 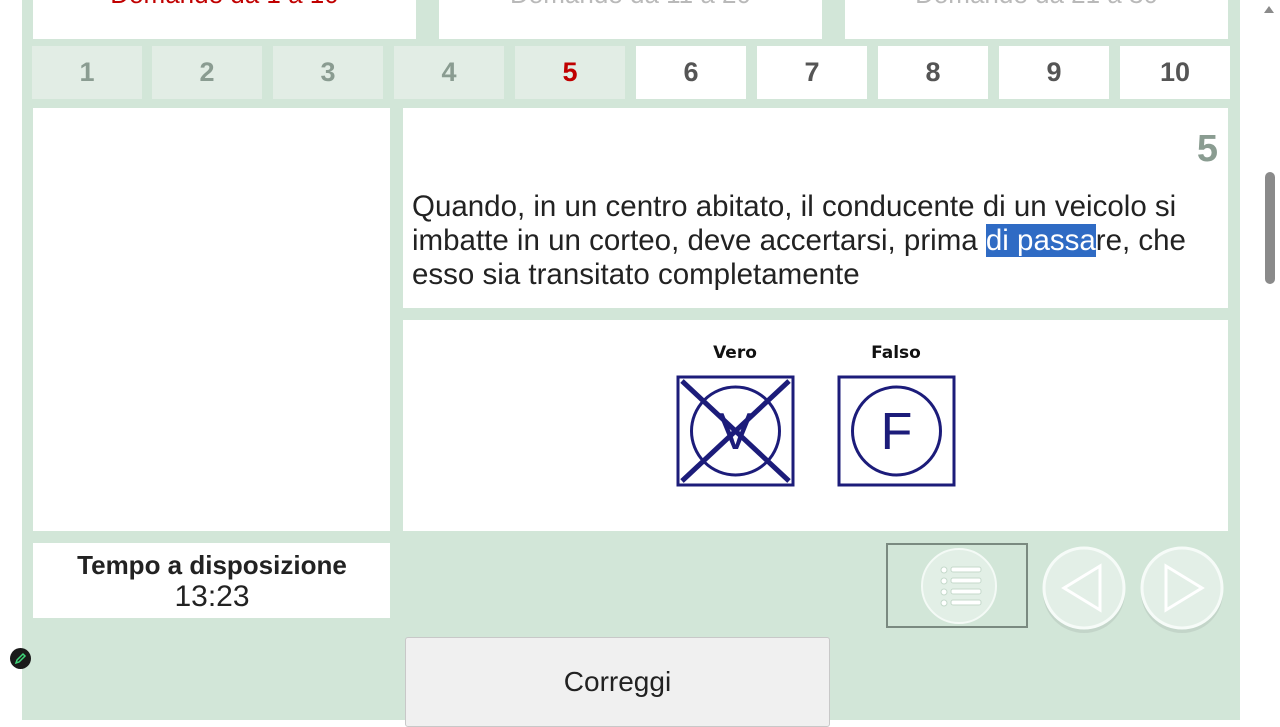 What do you see at coordinates (328, 72) in the screenshot?
I see `question-number-3: 3` at bounding box center [328, 72].